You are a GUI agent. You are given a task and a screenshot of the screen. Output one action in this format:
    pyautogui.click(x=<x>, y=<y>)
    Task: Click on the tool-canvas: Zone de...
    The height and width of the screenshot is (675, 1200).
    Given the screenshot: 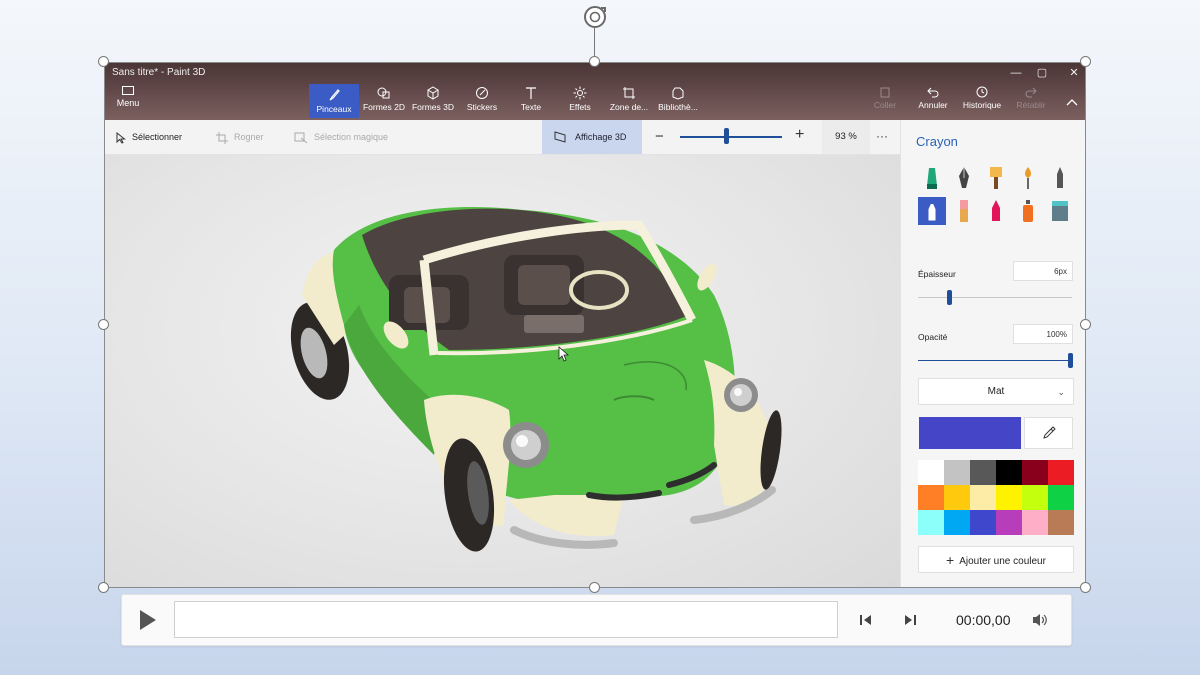 What is the action you would take?
    pyautogui.click(x=629, y=100)
    